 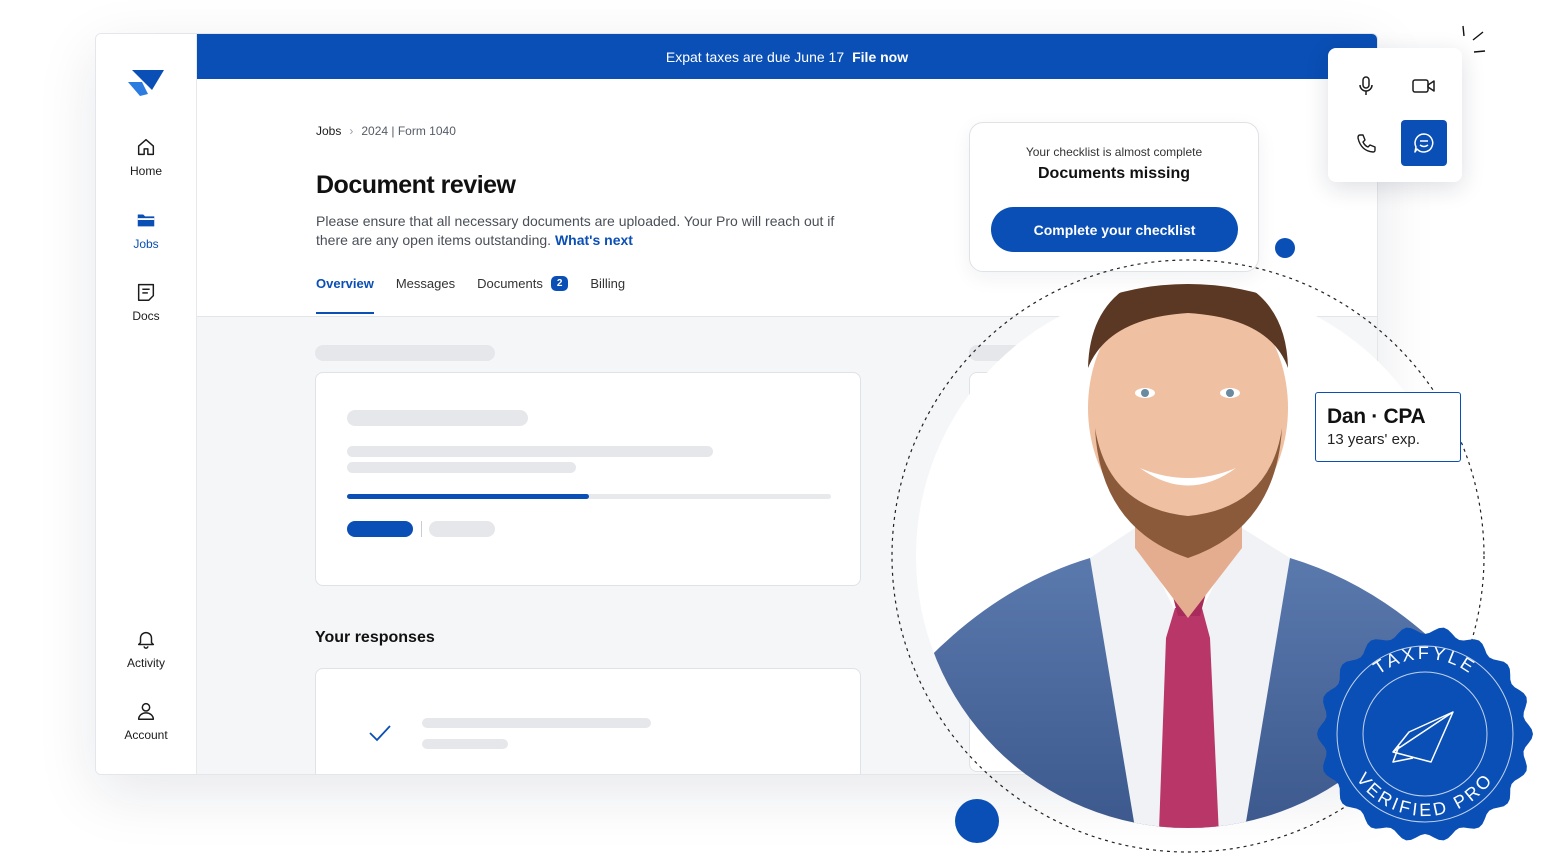 I want to click on sidebar-item-label: Jobs, so click(x=146, y=244).